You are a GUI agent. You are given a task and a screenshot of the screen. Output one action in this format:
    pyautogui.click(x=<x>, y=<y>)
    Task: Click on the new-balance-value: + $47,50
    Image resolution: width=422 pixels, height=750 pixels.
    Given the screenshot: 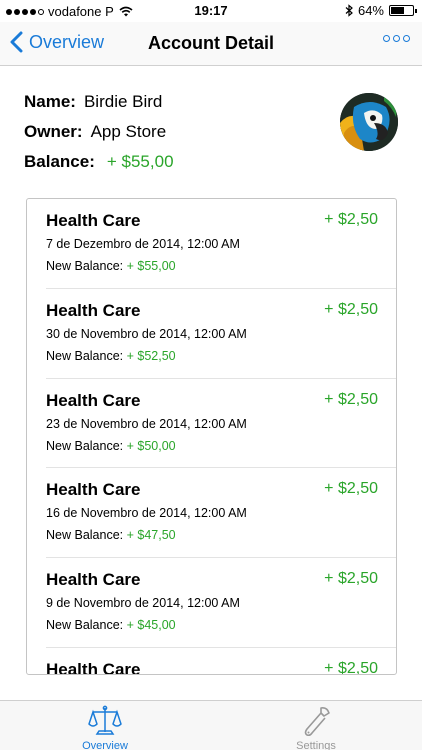 What is the action you would take?
    pyautogui.click(x=151, y=535)
    